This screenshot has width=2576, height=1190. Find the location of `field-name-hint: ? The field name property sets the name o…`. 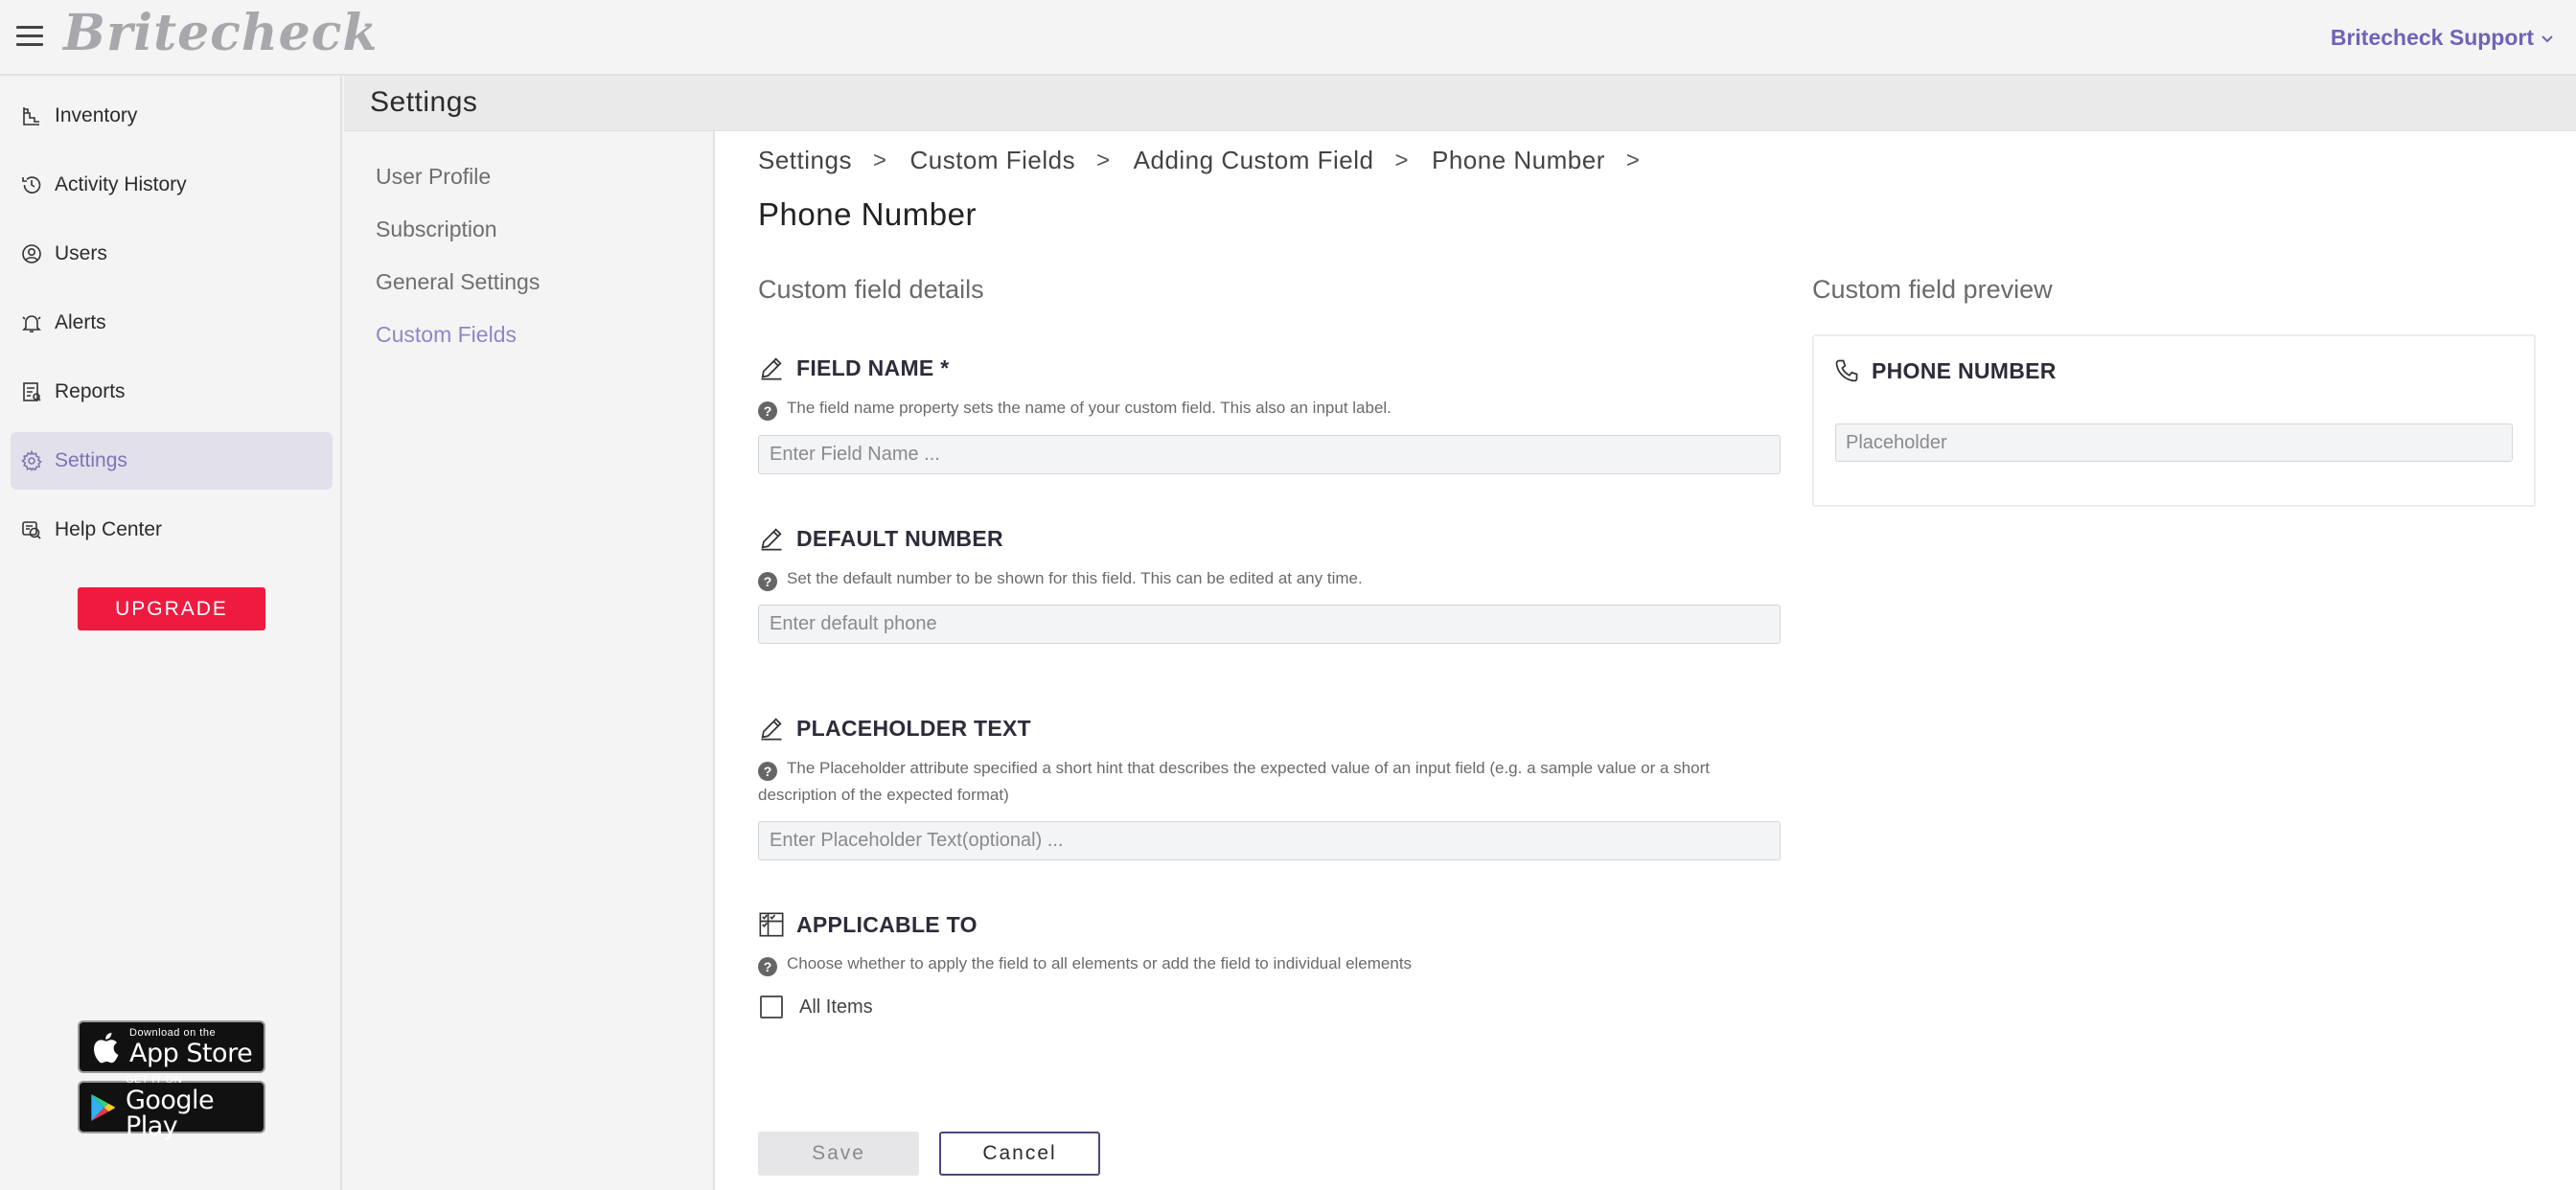

field-name-hint: ? The field name property sets the name o… is located at coordinates (1261, 409).